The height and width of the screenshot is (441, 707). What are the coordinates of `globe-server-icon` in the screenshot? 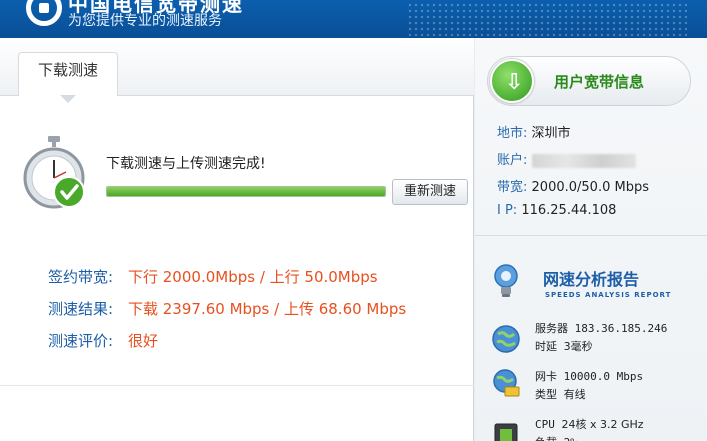 It's located at (506, 339).